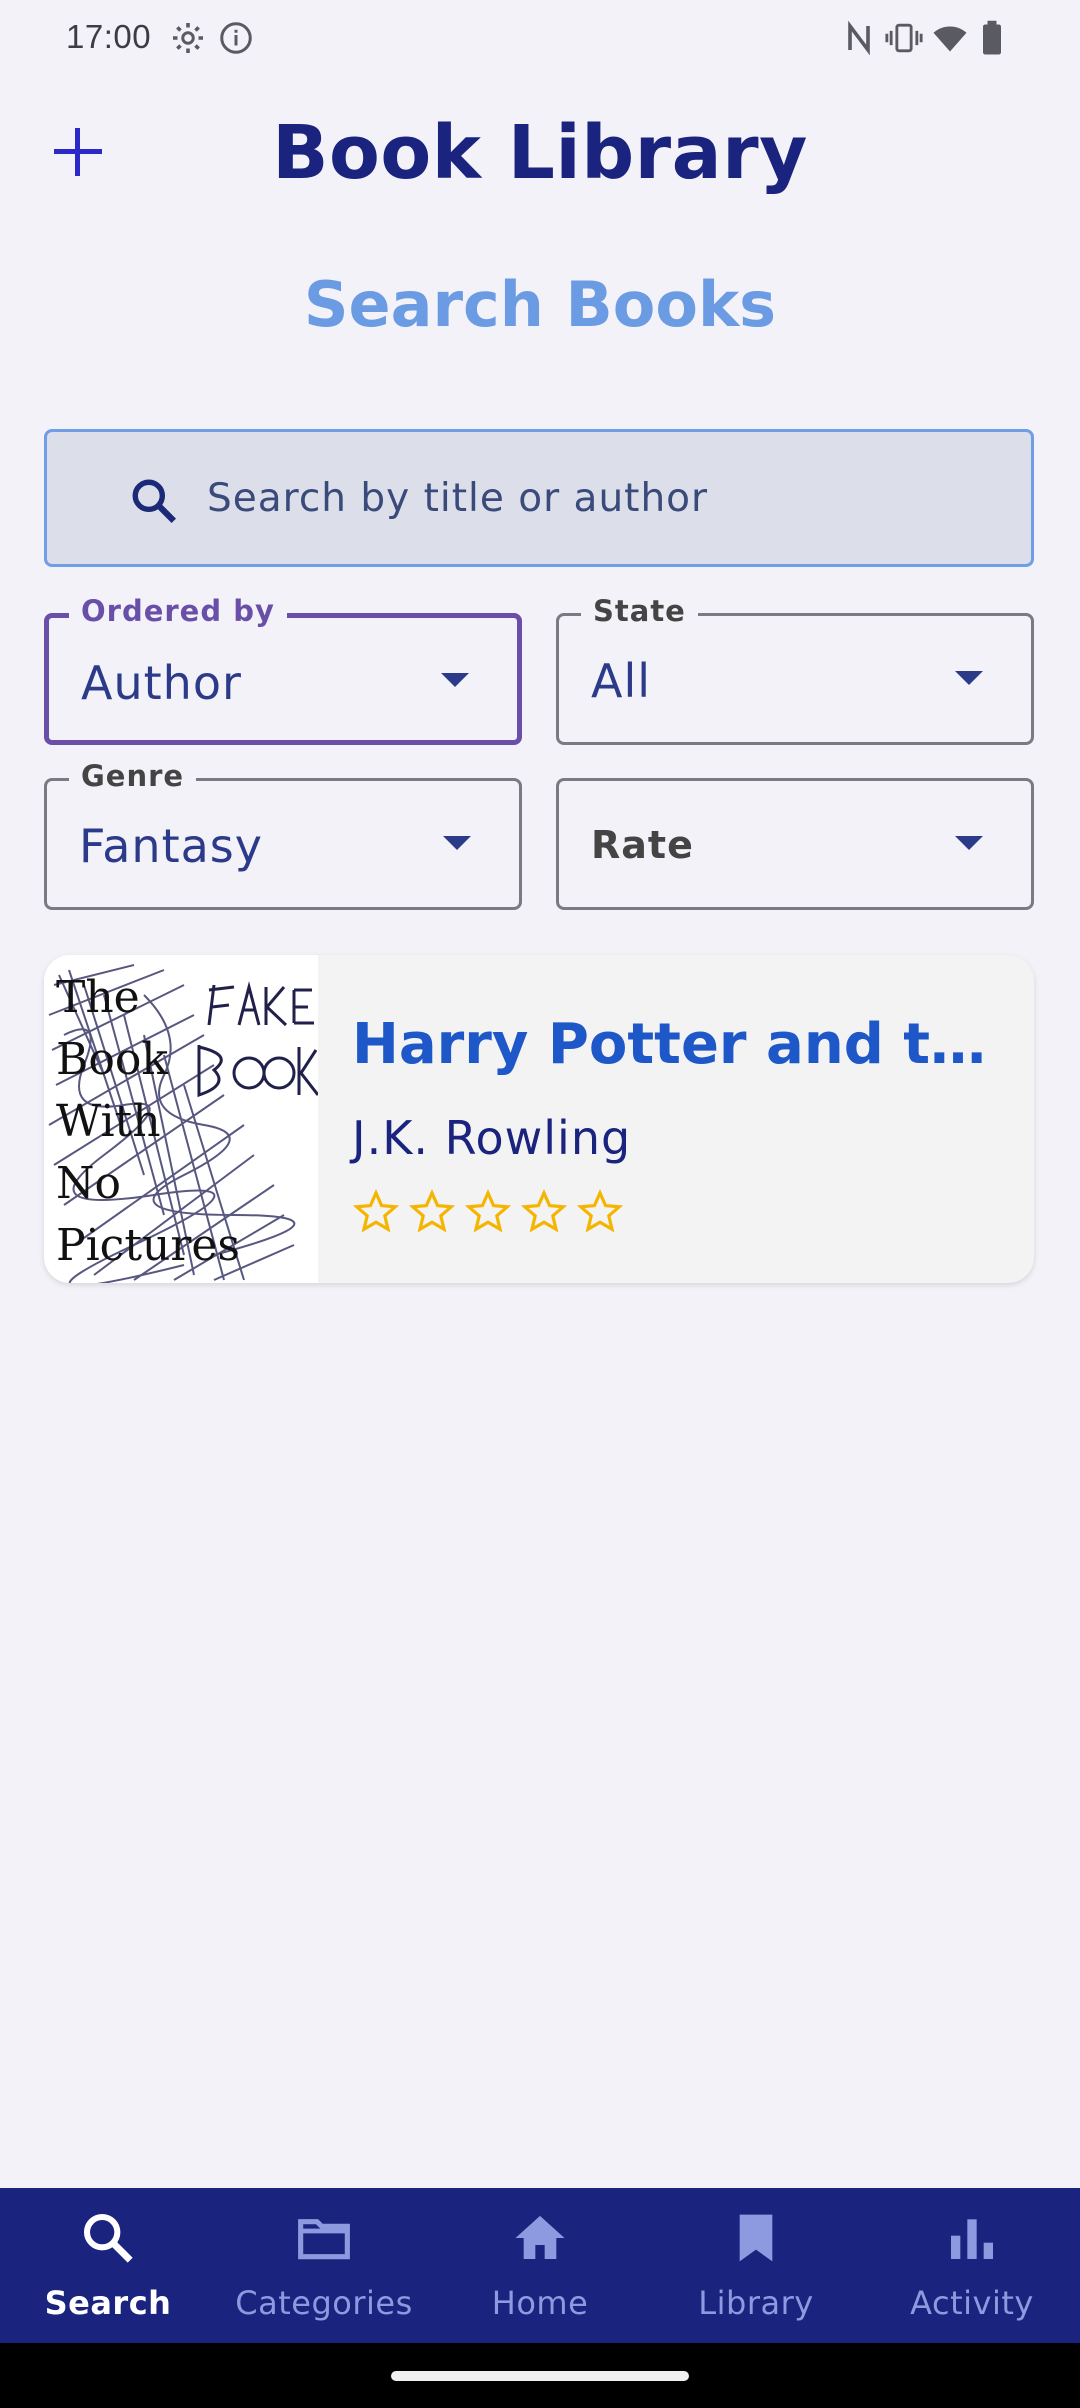 This screenshot has width=1080, height=2408. Describe the element at coordinates (324, 2303) in the screenshot. I see `nav-label-categories: Categories` at that location.